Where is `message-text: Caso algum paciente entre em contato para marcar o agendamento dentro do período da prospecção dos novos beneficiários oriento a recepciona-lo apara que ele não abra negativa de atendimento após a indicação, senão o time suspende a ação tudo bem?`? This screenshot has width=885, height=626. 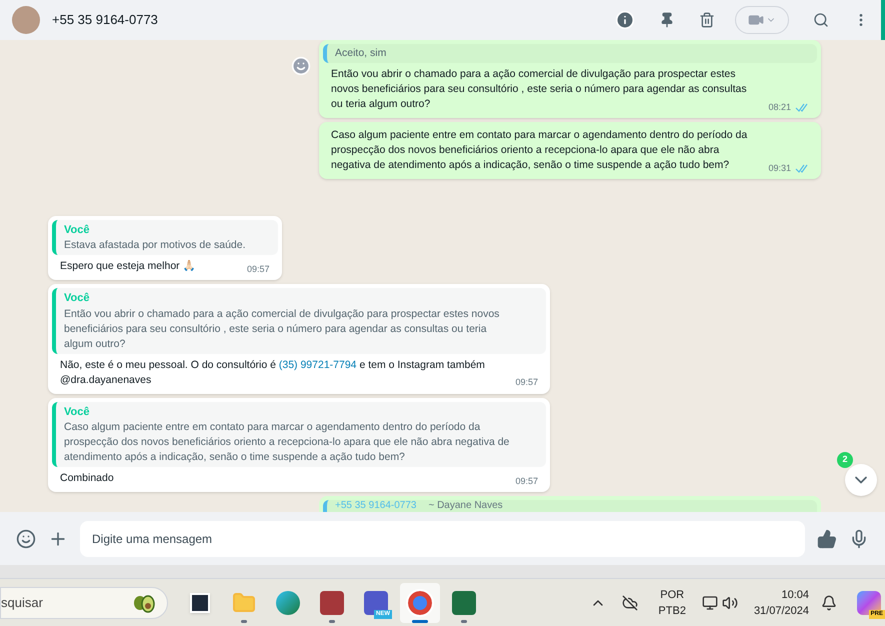 message-text: Caso algum paciente entre em contato para marcar o agendamento dentro do período da prospecção dos novos beneficiários oriento a recepciona-lo apara que ele não abra negativa de atendimento após a indicação, senão o time suspende a ação tudo bem? is located at coordinates (539, 150).